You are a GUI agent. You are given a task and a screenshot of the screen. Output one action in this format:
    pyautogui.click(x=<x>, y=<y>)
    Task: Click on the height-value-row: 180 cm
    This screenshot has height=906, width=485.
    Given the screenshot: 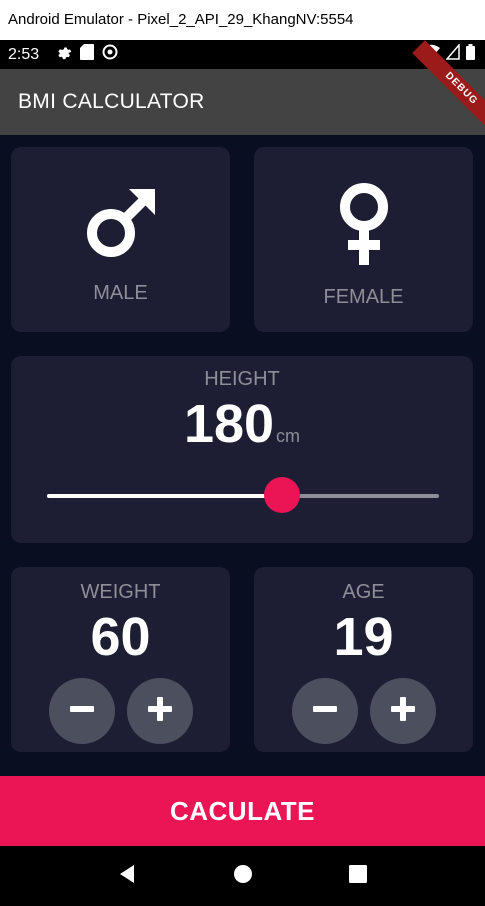 What is the action you would take?
    pyautogui.click(x=242, y=424)
    